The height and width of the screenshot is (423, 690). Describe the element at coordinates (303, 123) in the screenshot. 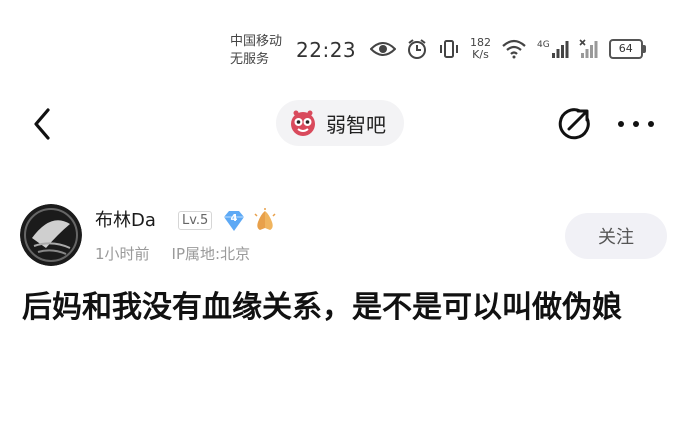

I see `forum-logo-icon` at that location.